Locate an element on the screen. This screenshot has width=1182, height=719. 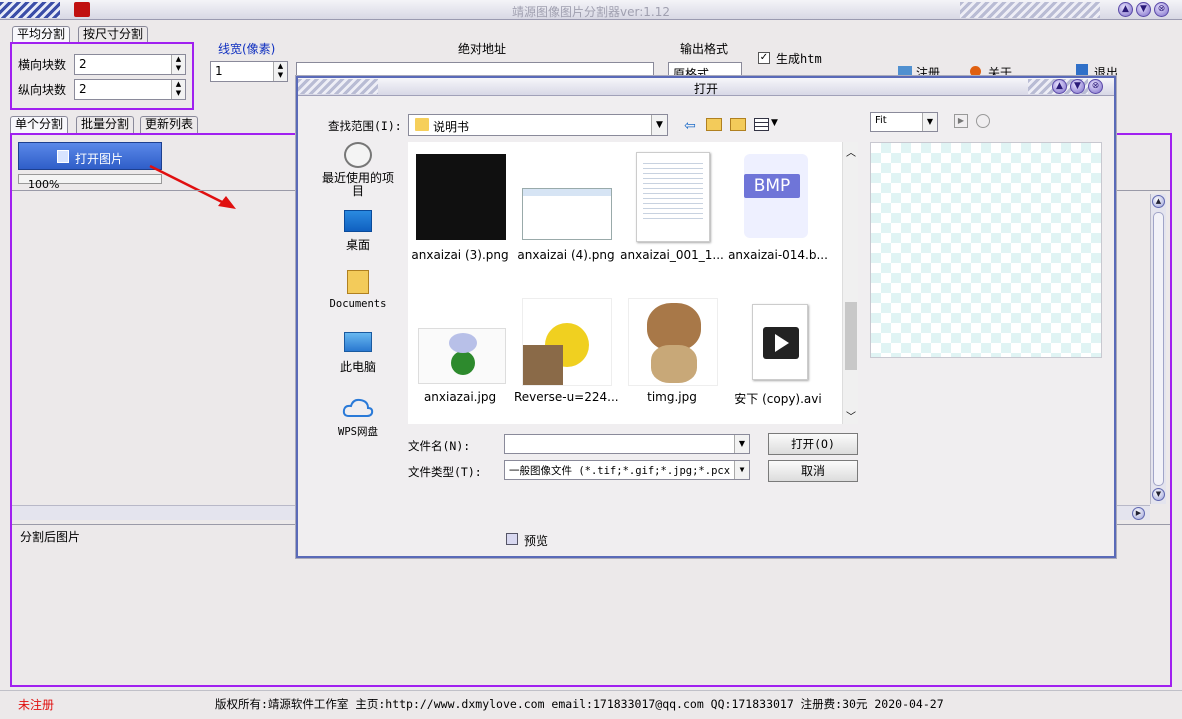
horizontal-spinner-icon: ▲ ▼ is located at coordinates (178, 64).